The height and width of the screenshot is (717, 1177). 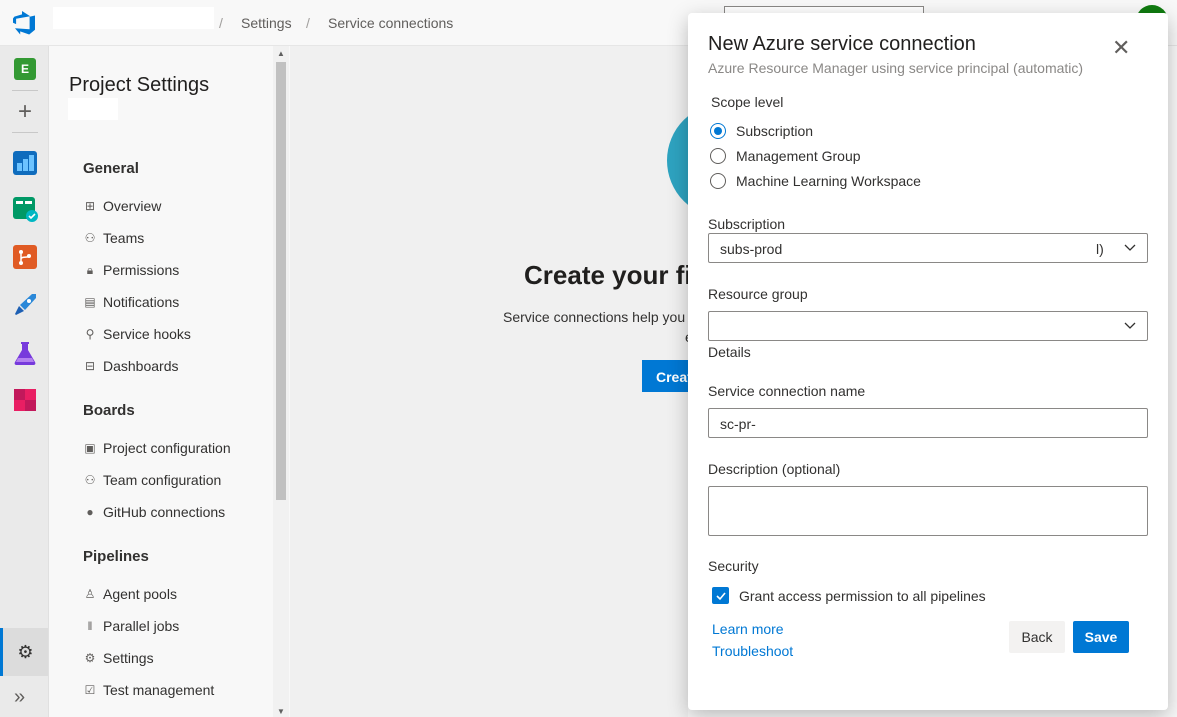 I want to click on nav-github-connections: ● GitHub connections, so click(x=154, y=512).